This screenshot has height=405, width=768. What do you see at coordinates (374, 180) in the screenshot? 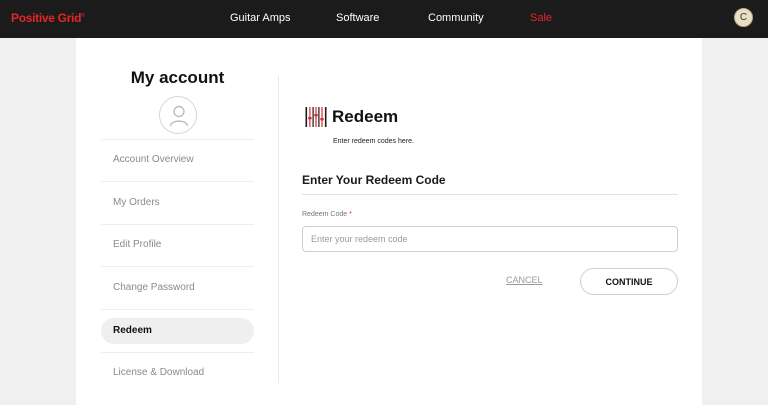
I see `section-title: Enter Your Redeem Code` at bounding box center [374, 180].